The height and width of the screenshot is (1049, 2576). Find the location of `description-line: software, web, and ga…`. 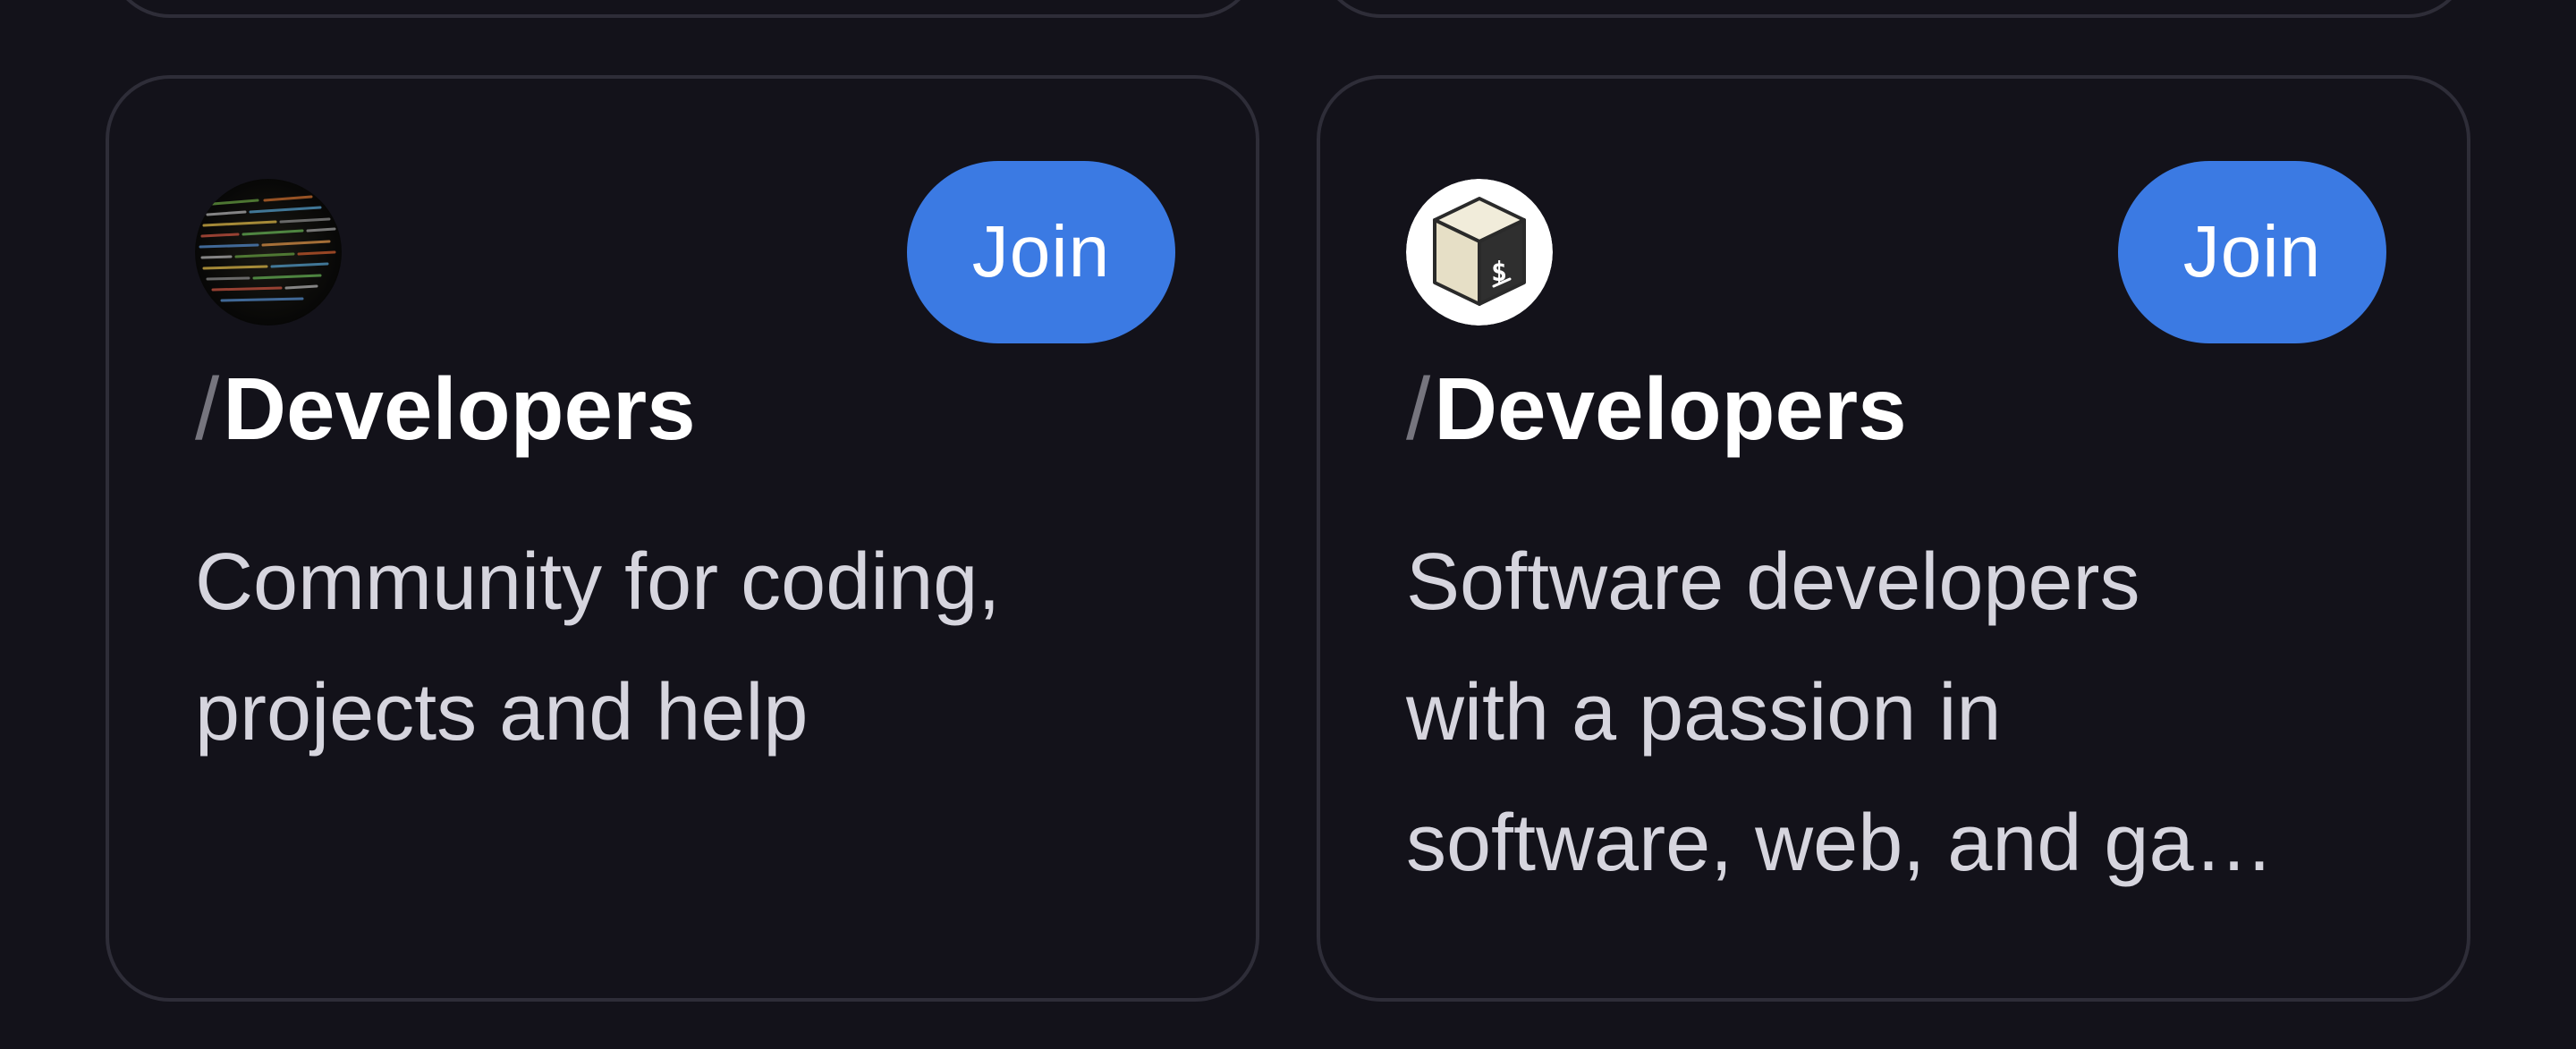

description-line: software, web, and ga… is located at coordinates (1840, 843).